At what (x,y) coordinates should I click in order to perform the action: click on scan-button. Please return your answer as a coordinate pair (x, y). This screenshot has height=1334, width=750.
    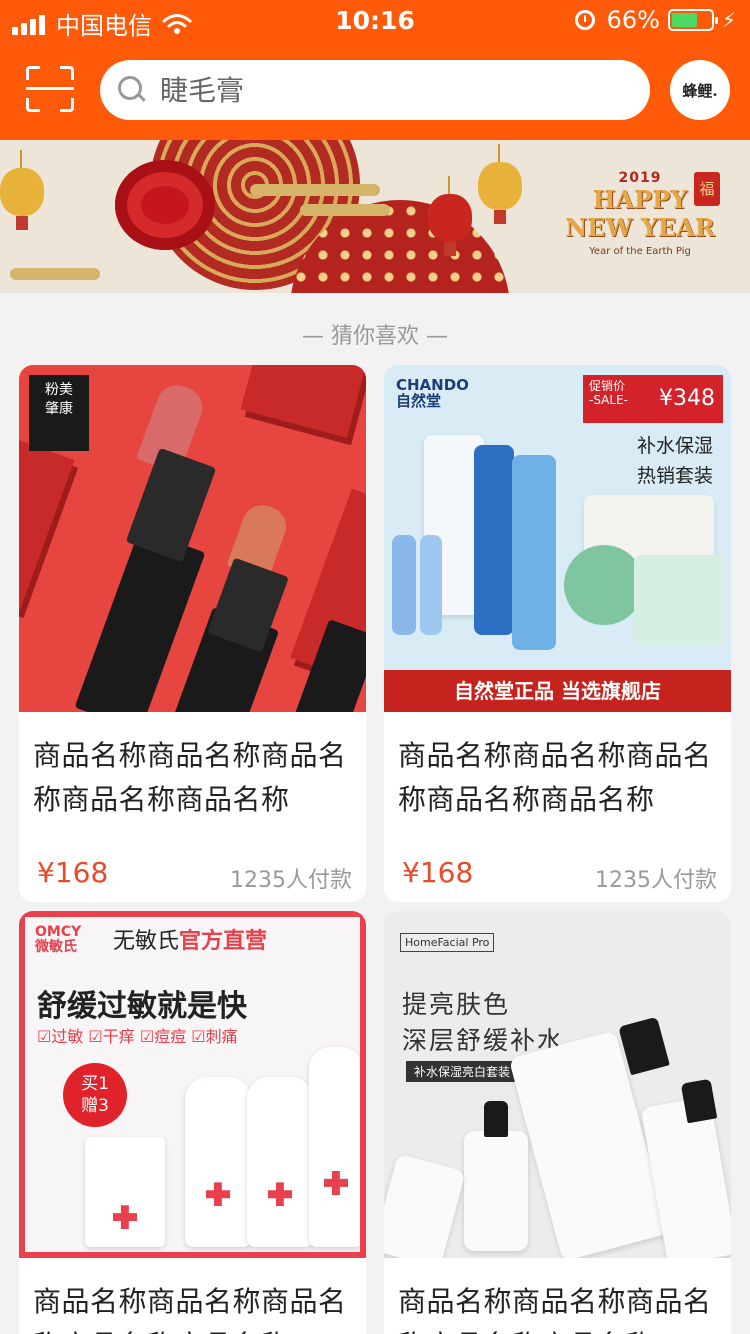
    Looking at the image, I should click on (50, 89).